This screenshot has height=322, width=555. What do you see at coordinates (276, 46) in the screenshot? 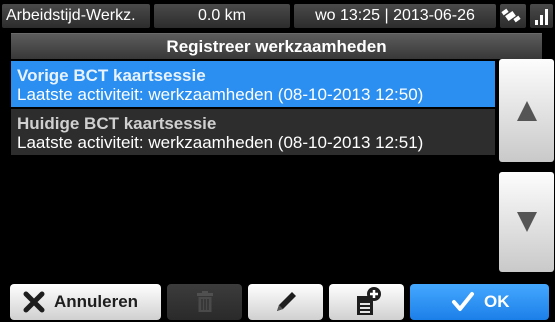
I see `dialog-title: Registreer werkzaamheden` at bounding box center [276, 46].